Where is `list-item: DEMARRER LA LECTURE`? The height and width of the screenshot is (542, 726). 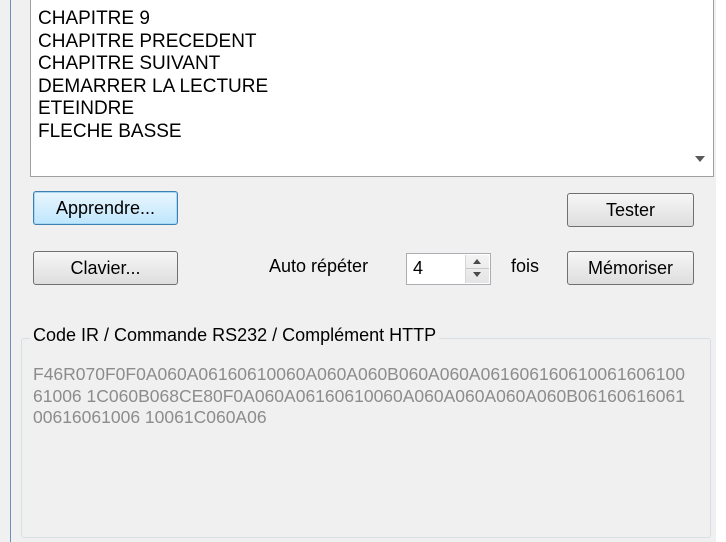
list-item: DEMARRER LA LECTURE is located at coordinates (361, 87).